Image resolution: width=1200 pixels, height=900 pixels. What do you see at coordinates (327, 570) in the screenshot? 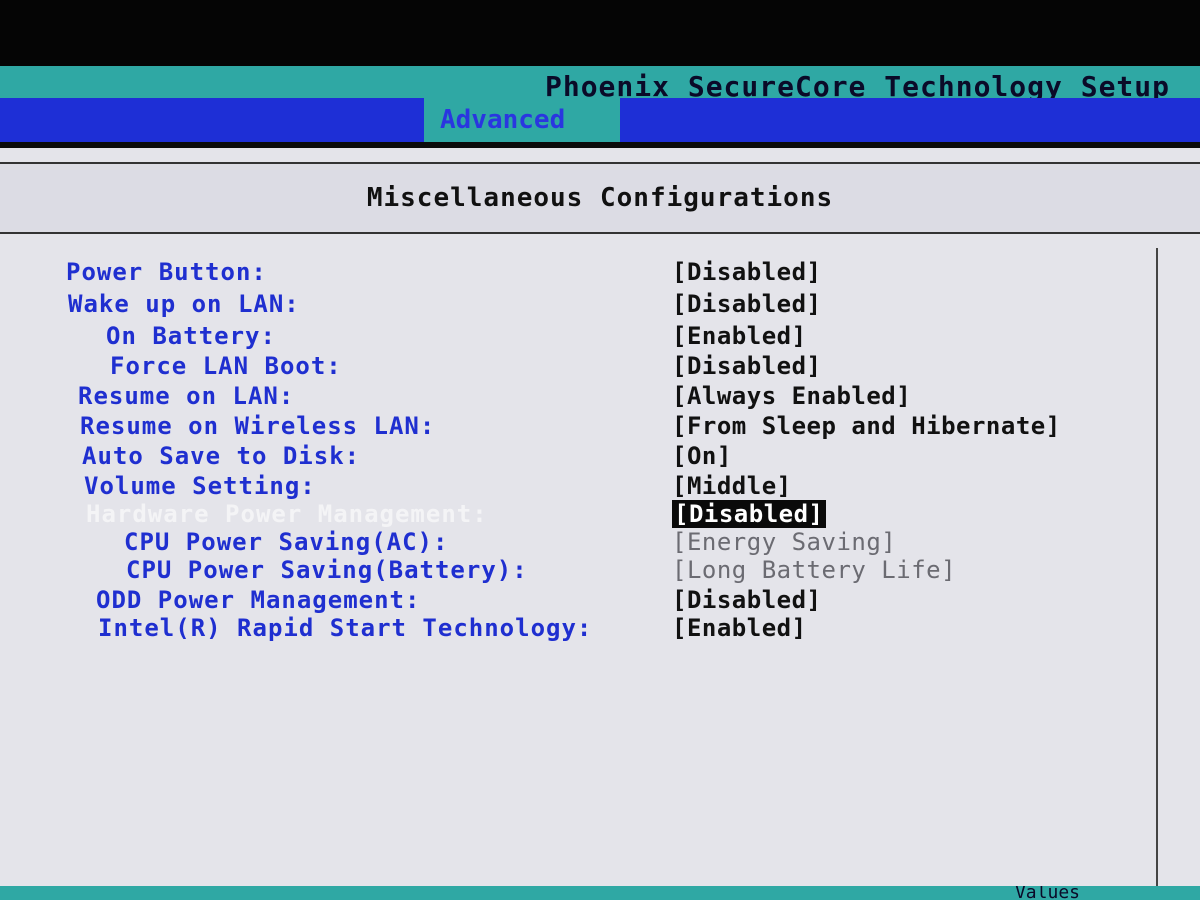
I see `setting-label: CPU Power Saving(Battery):` at bounding box center [327, 570].